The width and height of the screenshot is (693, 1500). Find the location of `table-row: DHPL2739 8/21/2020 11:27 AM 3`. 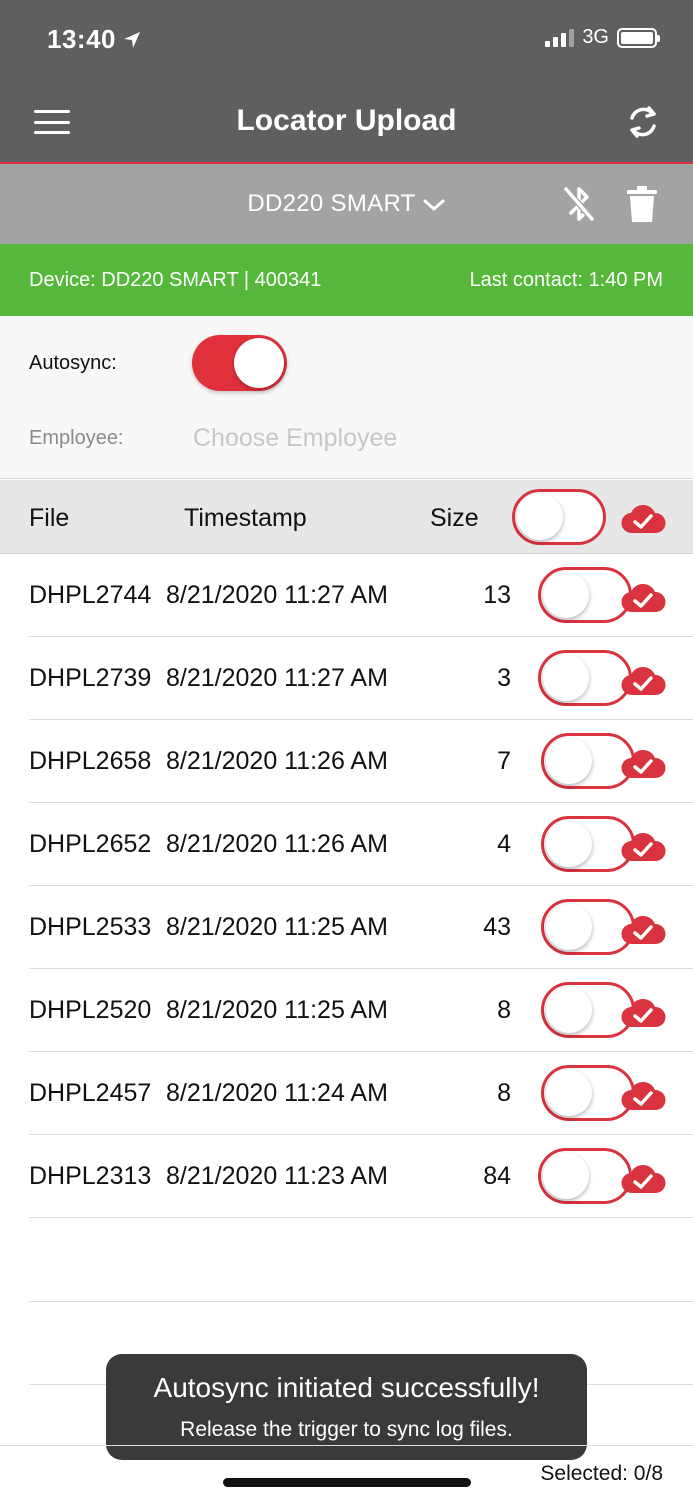

table-row: DHPL2739 8/21/2020 11:27 AM 3 is located at coordinates (361, 678).